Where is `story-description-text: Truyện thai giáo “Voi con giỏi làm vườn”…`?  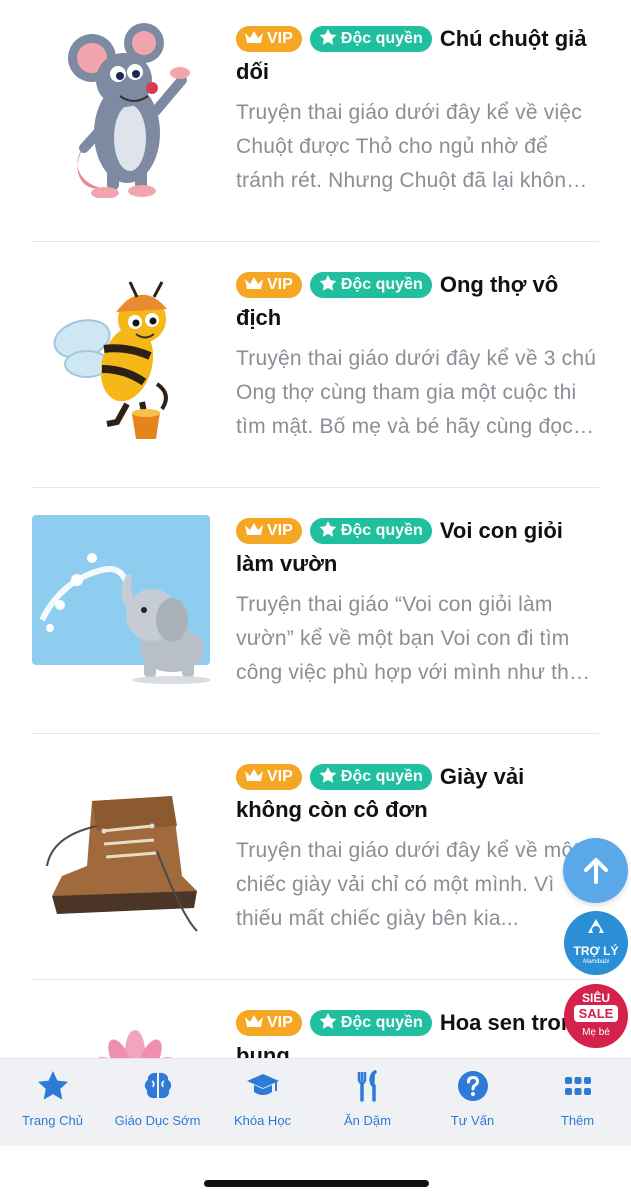
story-description-text: Truyện thai giáo “Voi con giỏi làm vườn”… is located at coordinates (408, 638).